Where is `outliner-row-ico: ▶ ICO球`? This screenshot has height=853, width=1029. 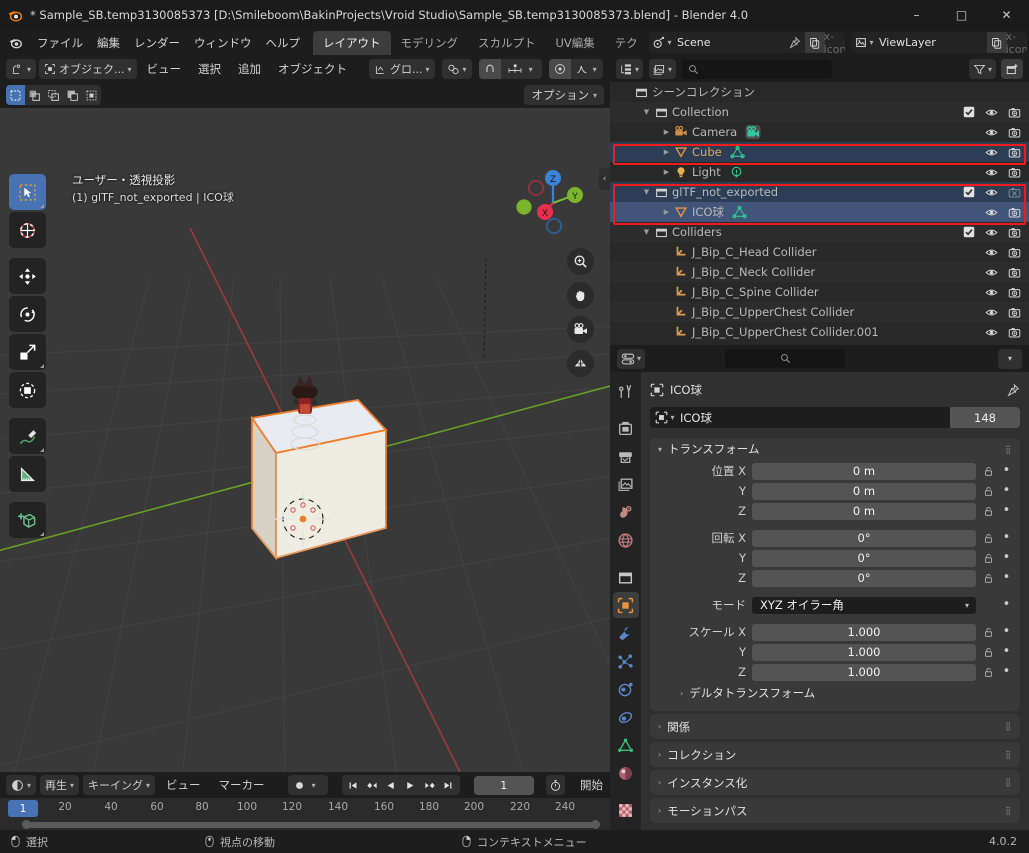 outliner-row-ico: ▶ ICO球 is located at coordinates (819, 212).